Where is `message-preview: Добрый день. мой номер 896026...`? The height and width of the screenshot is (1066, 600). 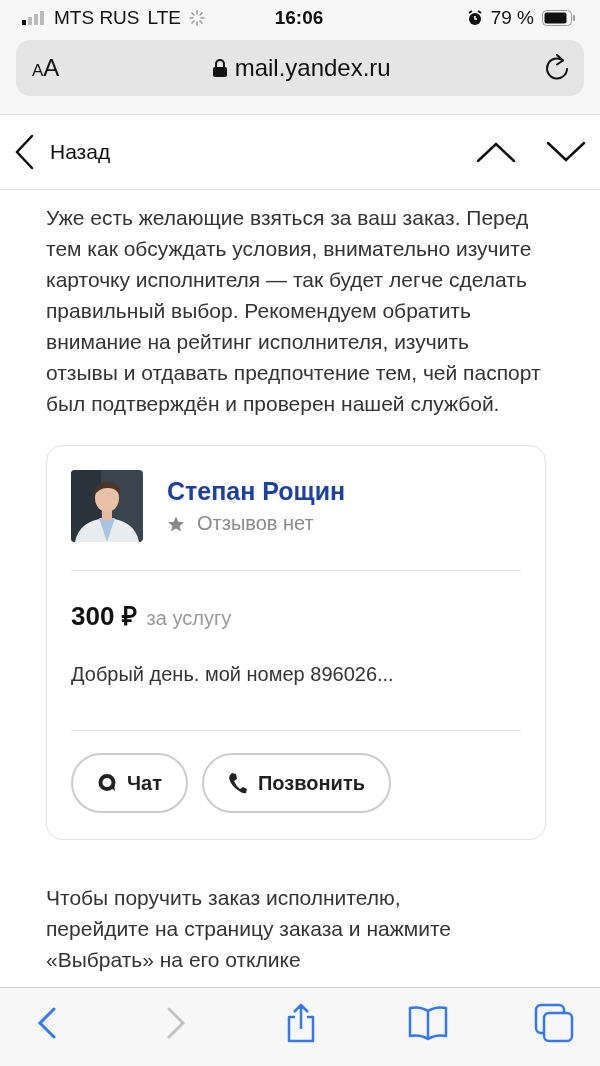 message-preview: Добрый день. мой номер 896026... is located at coordinates (233, 674).